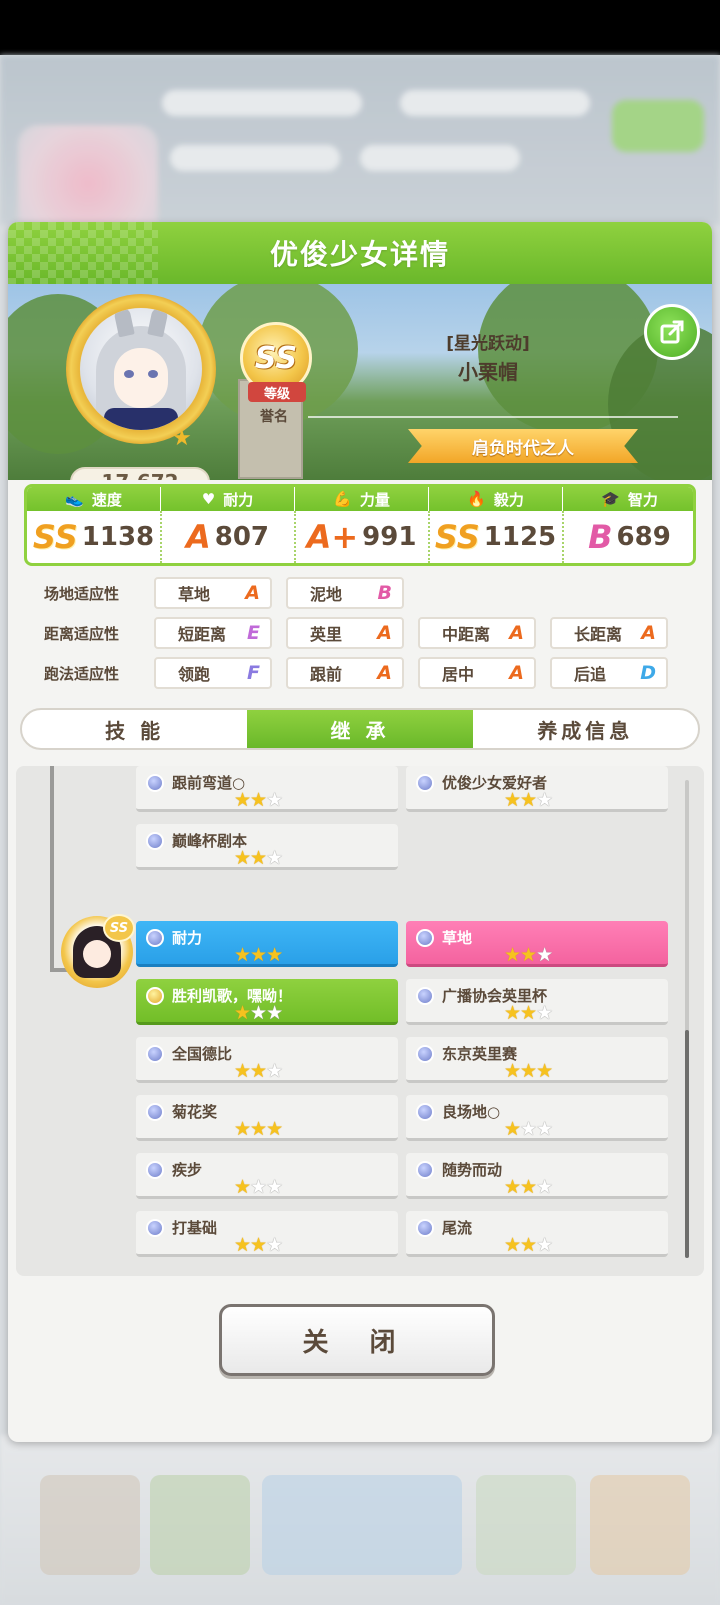 Image resolution: width=720 pixels, height=1605 pixels. Describe the element at coordinates (187, 938) in the screenshot. I see `skill-factor-name: 耐力` at that location.